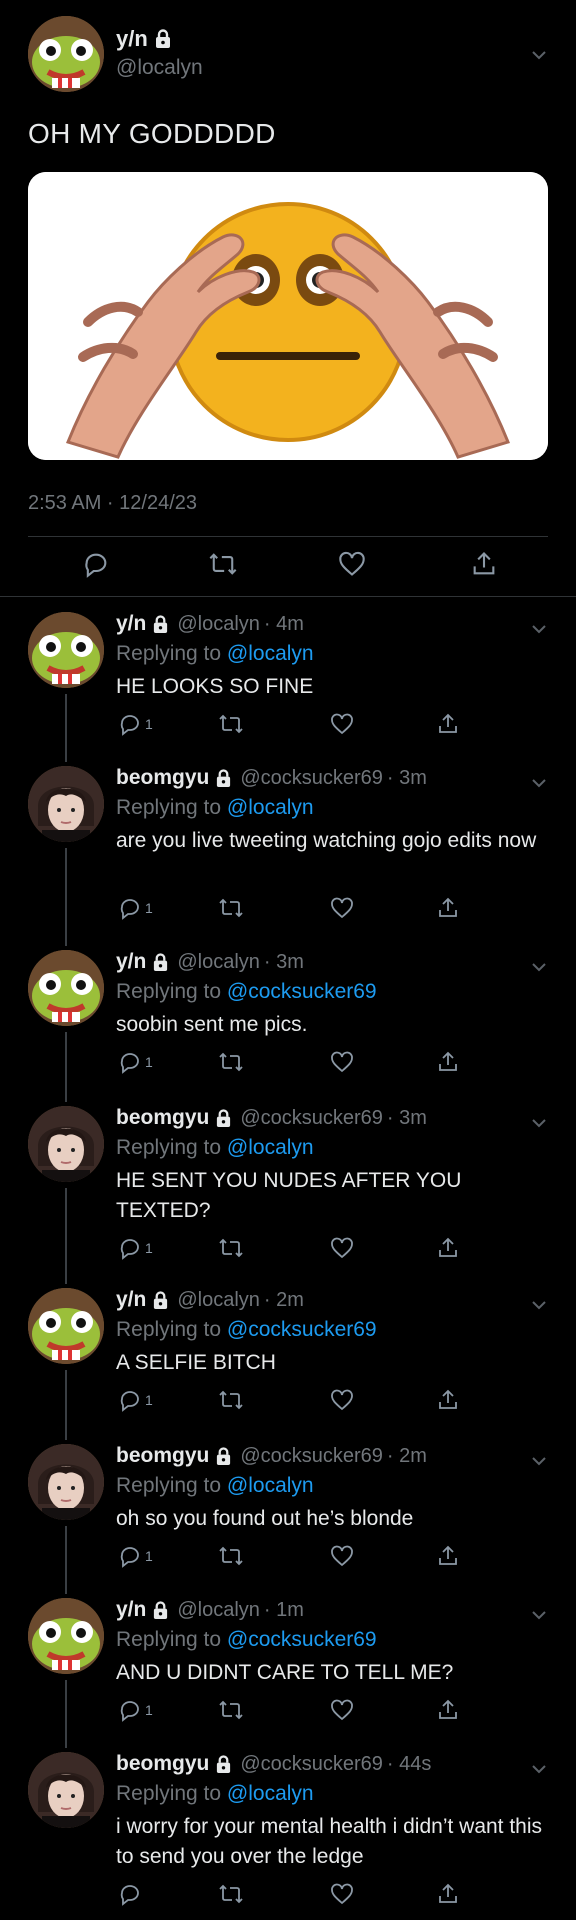 The width and height of the screenshot is (576, 1920). What do you see at coordinates (152, 133) in the screenshot?
I see `tweet-text: OH MY GODDDDD` at bounding box center [152, 133].